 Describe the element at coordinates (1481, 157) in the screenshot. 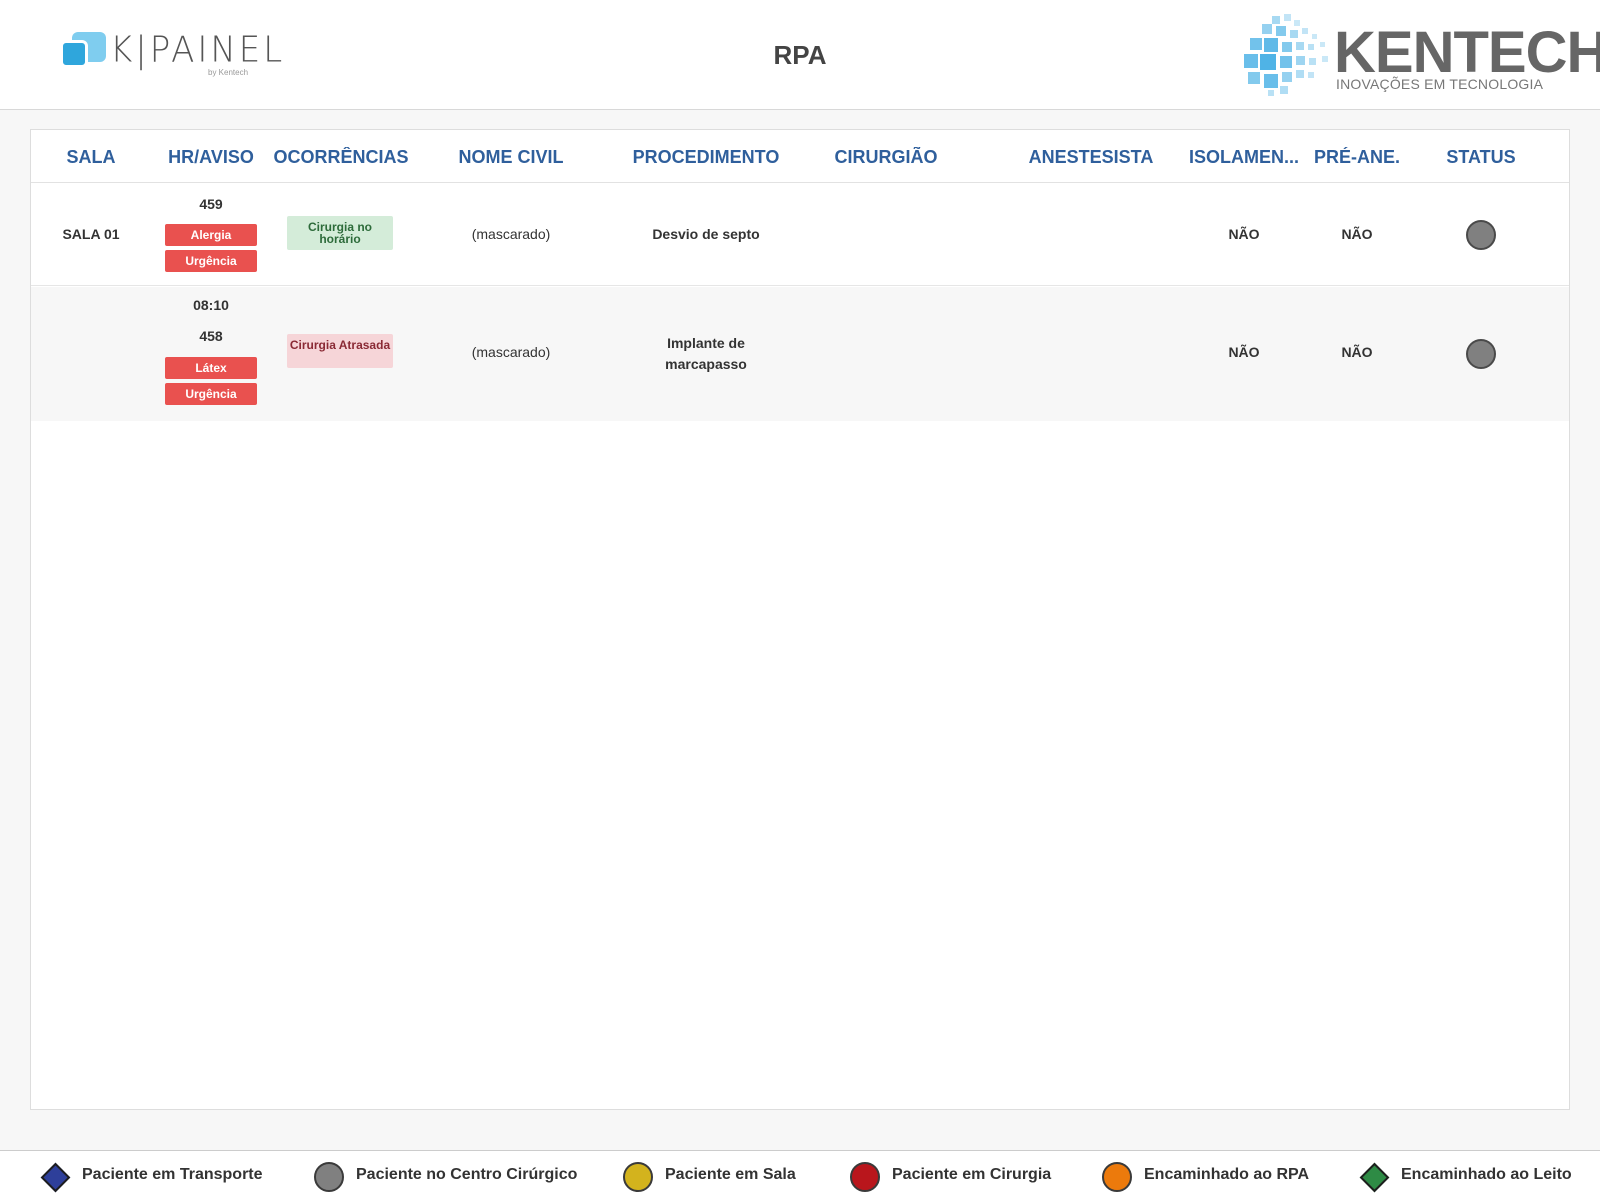

I see `column-header-status: STATUS` at that location.